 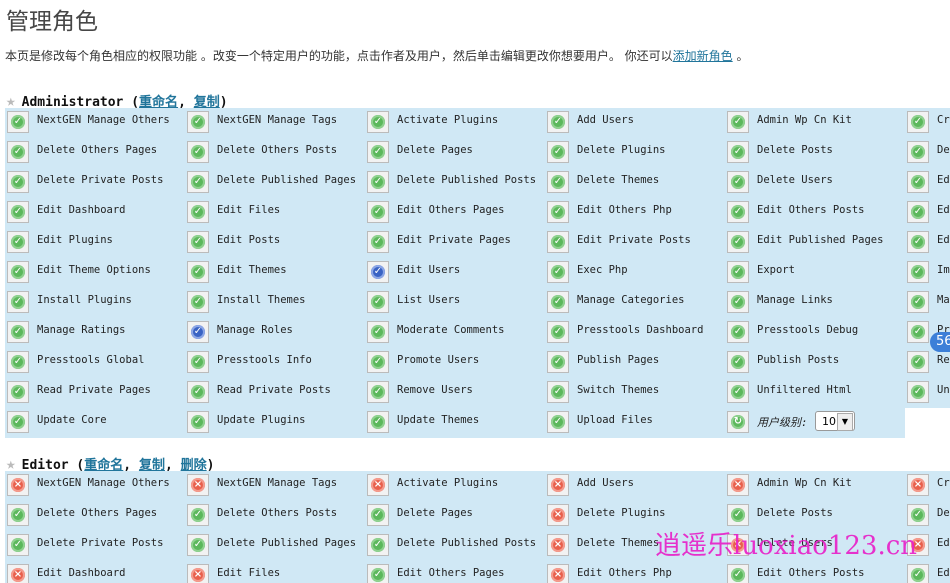 What do you see at coordinates (815, 153) in the screenshot?
I see `capability-item: ✓ Delete Posts` at bounding box center [815, 153].